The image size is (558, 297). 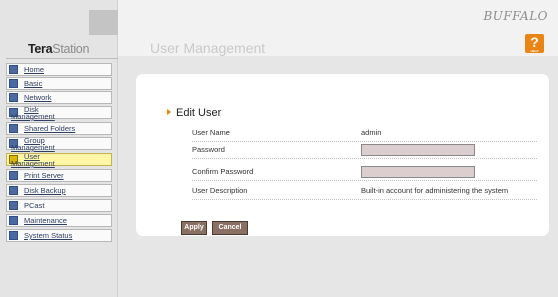 I want to click on divider, so click(x=62, y=58).